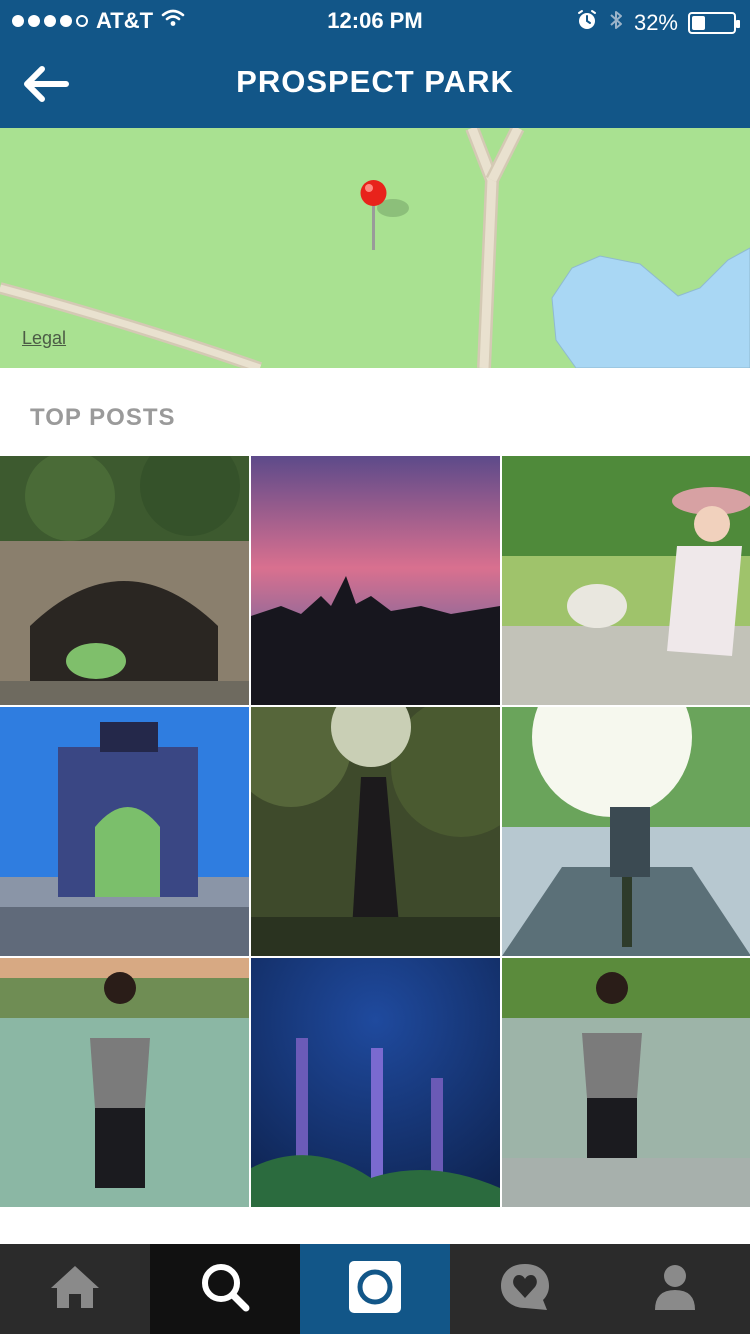 This screenshot has width=750, height=1334. I want to click on tab-explore, so click(225, 1289).